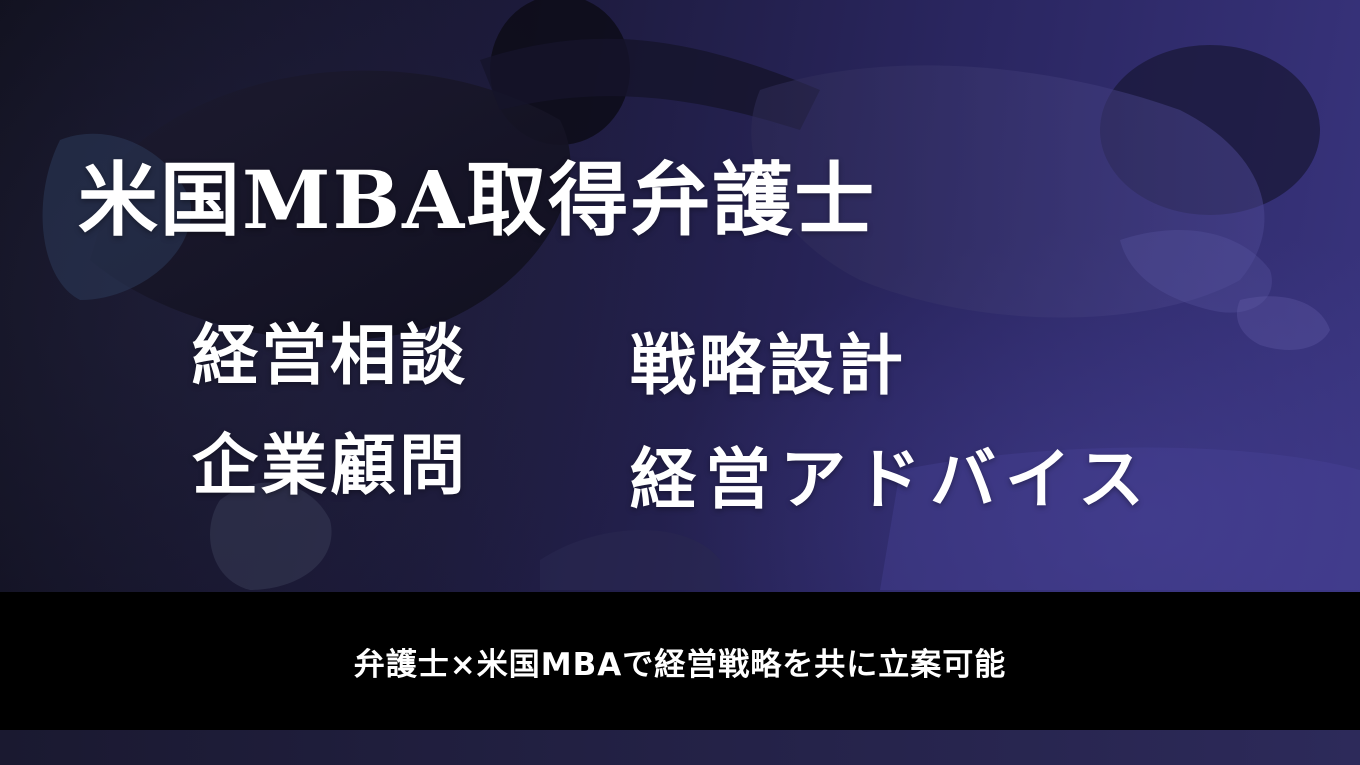  Describe the element at coordinates (768, 365) in the screenshot. I see `service-label-strategy-design: 戦略設計` at that location.